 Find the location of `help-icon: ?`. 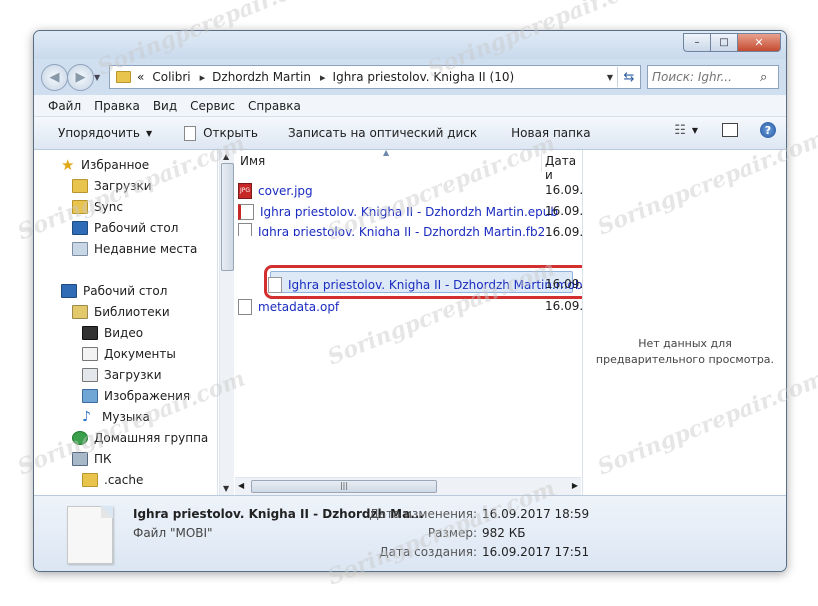

help-icon: ? is located at coordinates (768, 130).